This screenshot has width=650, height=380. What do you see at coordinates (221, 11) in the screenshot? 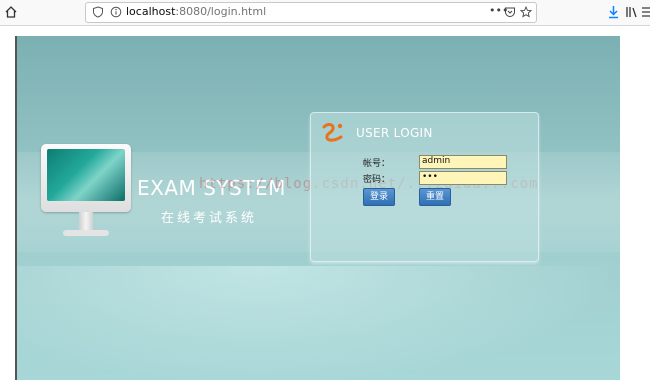
I see `url-path: :8080/login.html` at bounding box center [221, 11].